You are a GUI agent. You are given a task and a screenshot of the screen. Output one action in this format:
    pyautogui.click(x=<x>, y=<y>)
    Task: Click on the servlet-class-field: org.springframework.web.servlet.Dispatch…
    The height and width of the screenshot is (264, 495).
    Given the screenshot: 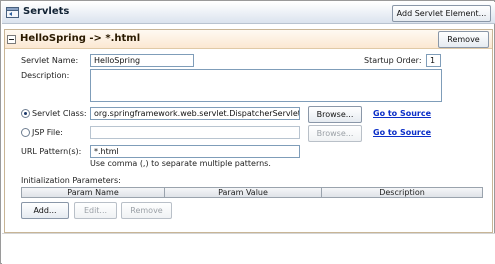 What is the action you would take?
    pyautogui.click(x=195, y=113)
    